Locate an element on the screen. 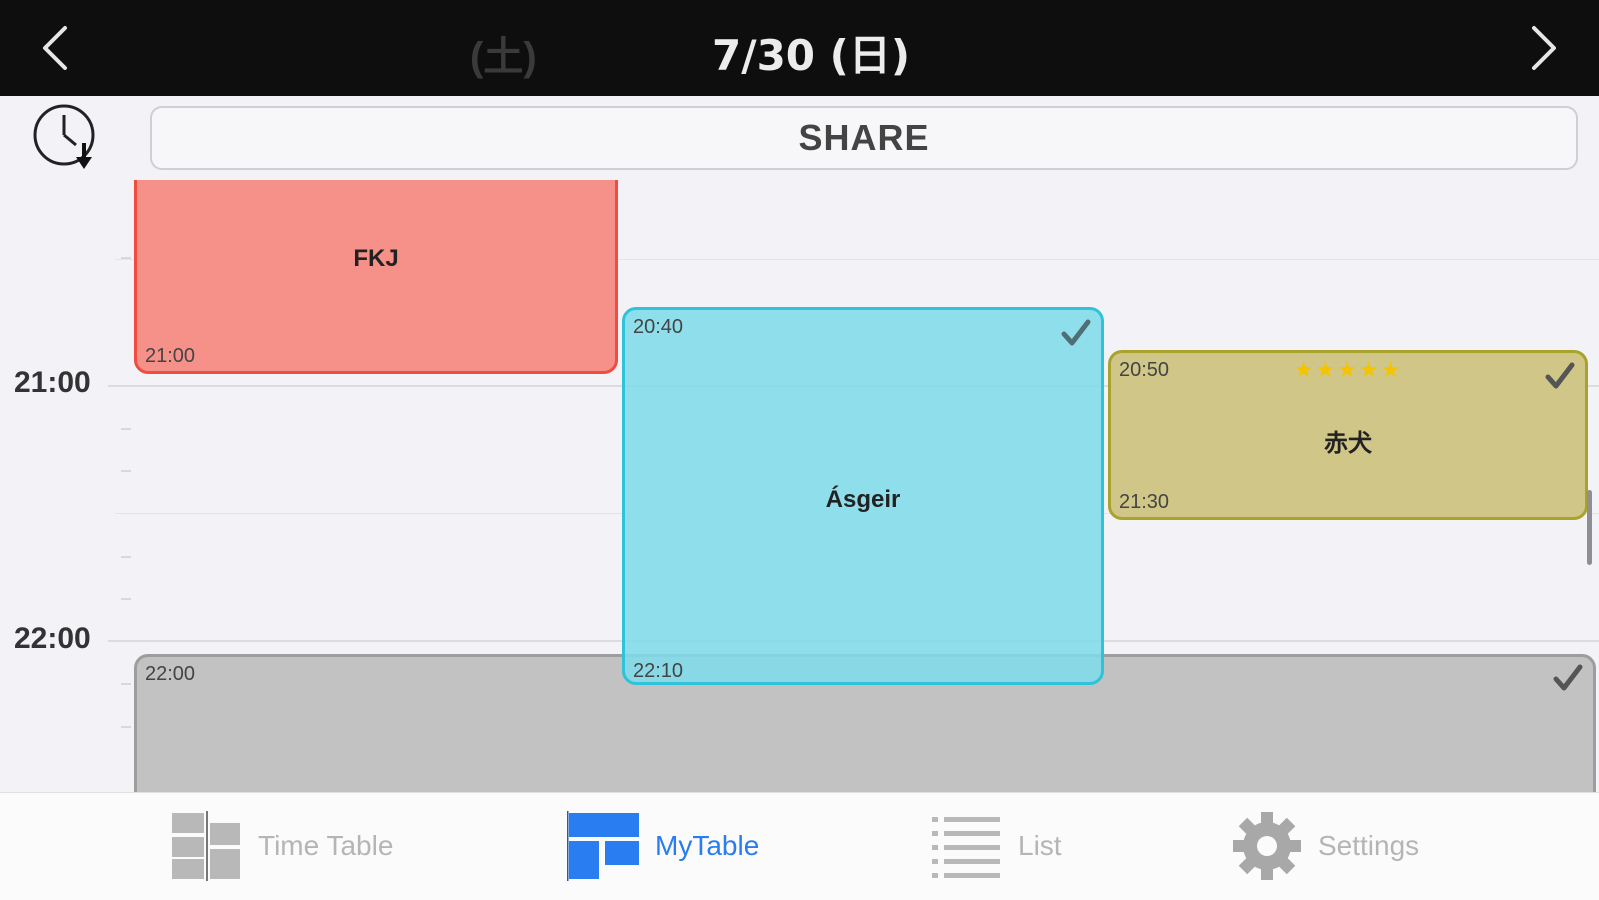  event-end-time: 21:30 is located at coordinates (1144, 502).